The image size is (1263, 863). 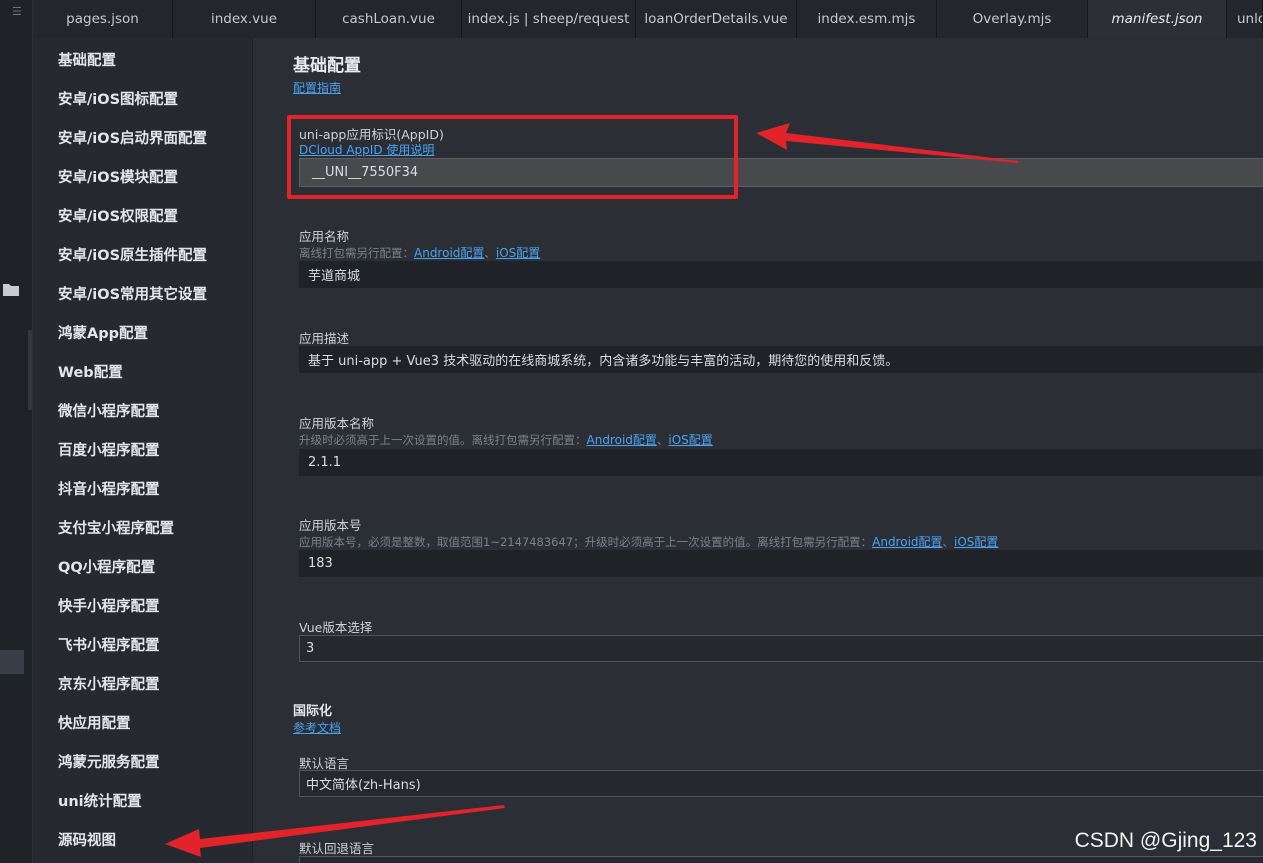 I want to click on config-guide-link: 配置指南, so click(x=317, y=87).